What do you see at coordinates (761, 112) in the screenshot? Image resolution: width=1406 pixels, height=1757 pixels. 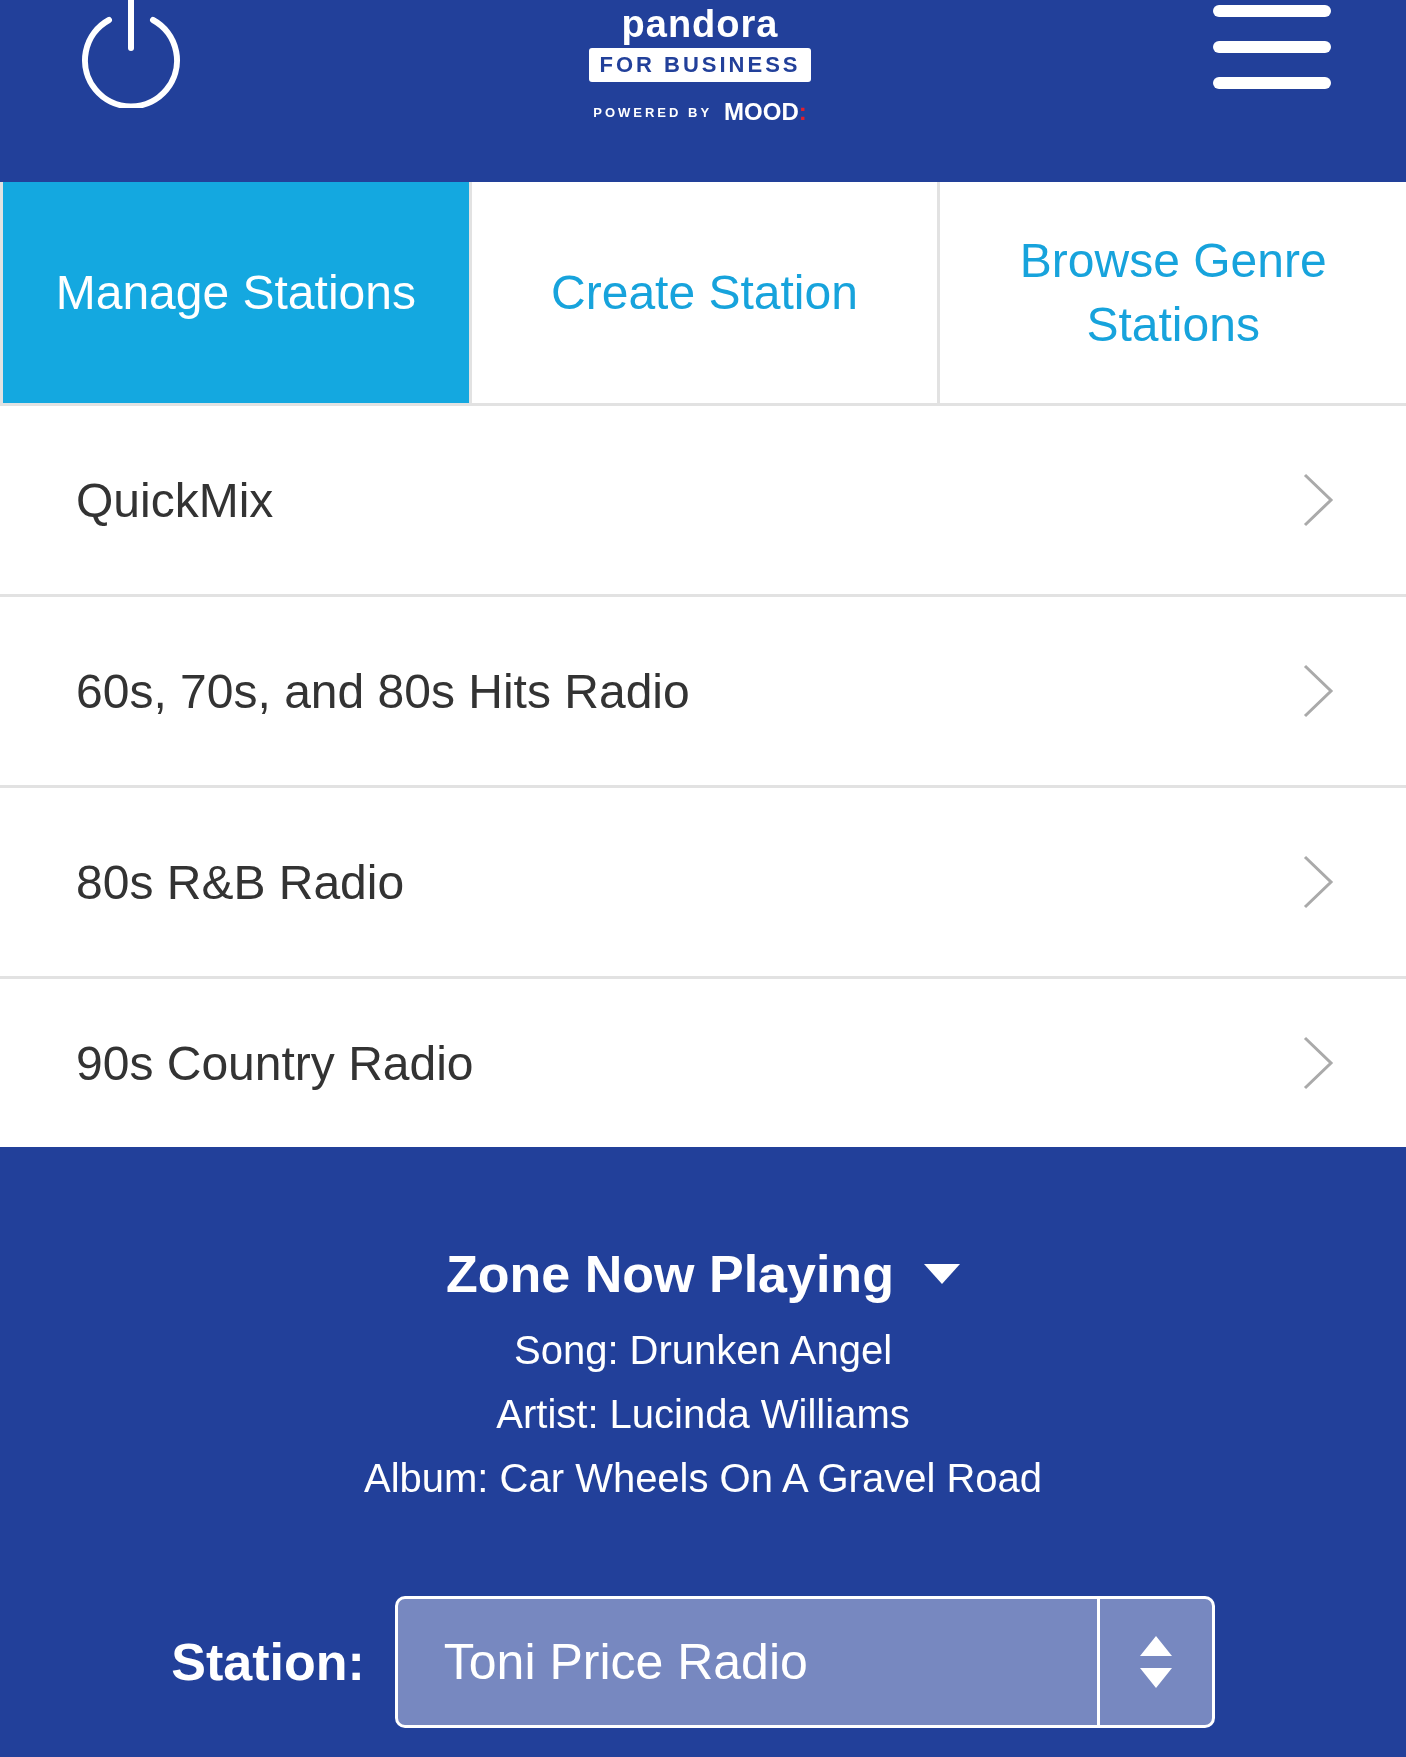 I see `brand-text: MOOD` at bounding box center [761, 112].